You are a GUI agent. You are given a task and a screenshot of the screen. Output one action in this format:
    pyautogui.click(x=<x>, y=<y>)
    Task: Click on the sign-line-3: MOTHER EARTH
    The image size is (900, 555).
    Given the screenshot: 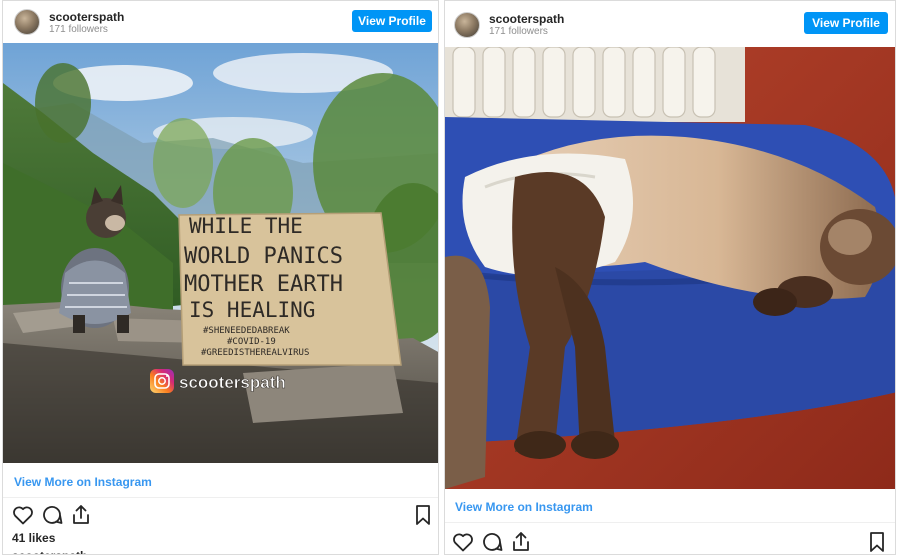 What is the action you would take?
    pyautogui.click(x=263, y=284)
    